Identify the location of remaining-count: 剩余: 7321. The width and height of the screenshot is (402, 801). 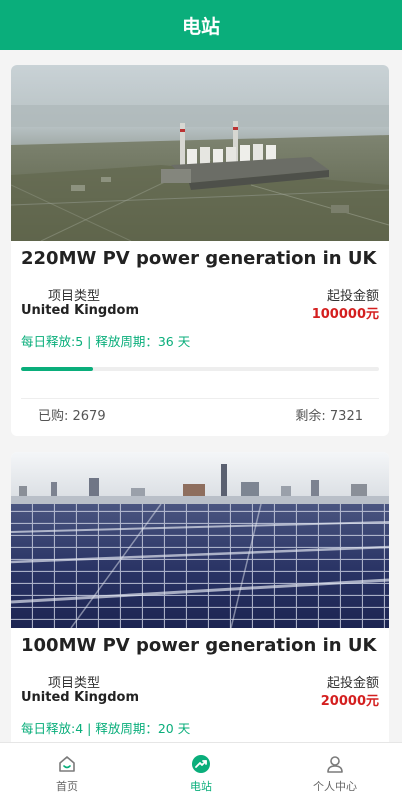
(329, 416).